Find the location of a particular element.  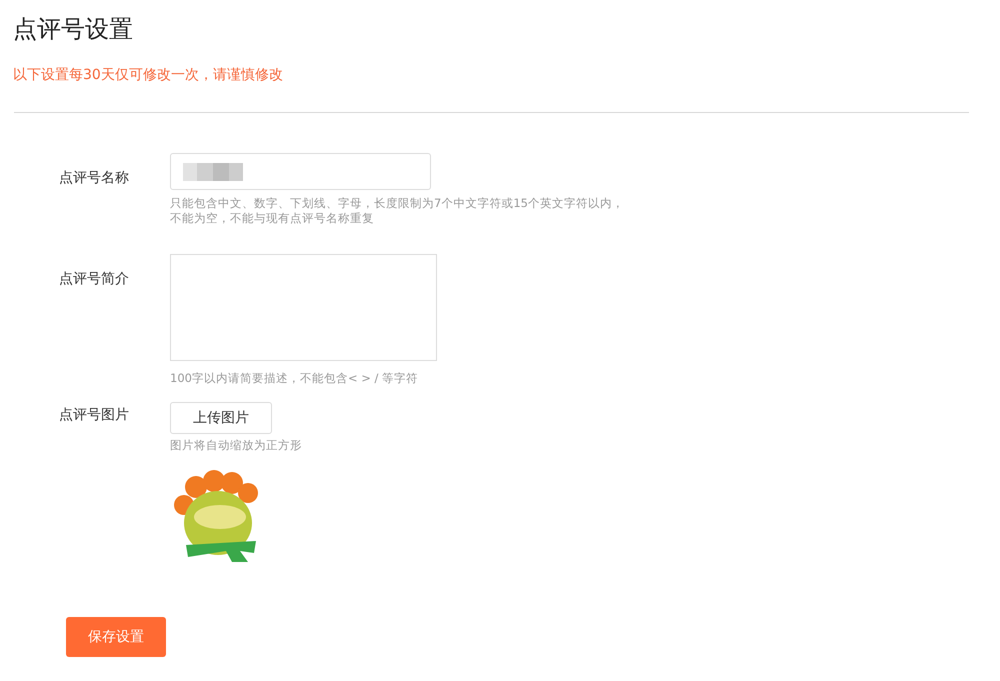

hint-text: 不能为空，不能与现有点评号名称重复 is located at coordinates (272, 218).